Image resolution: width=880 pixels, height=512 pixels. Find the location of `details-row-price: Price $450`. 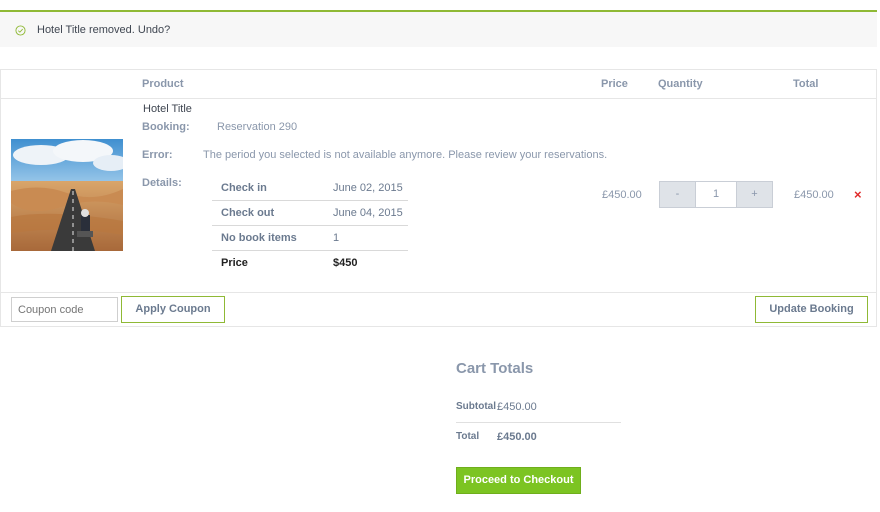

details-row-price: Price $450 is located at coordinates (310, 263).